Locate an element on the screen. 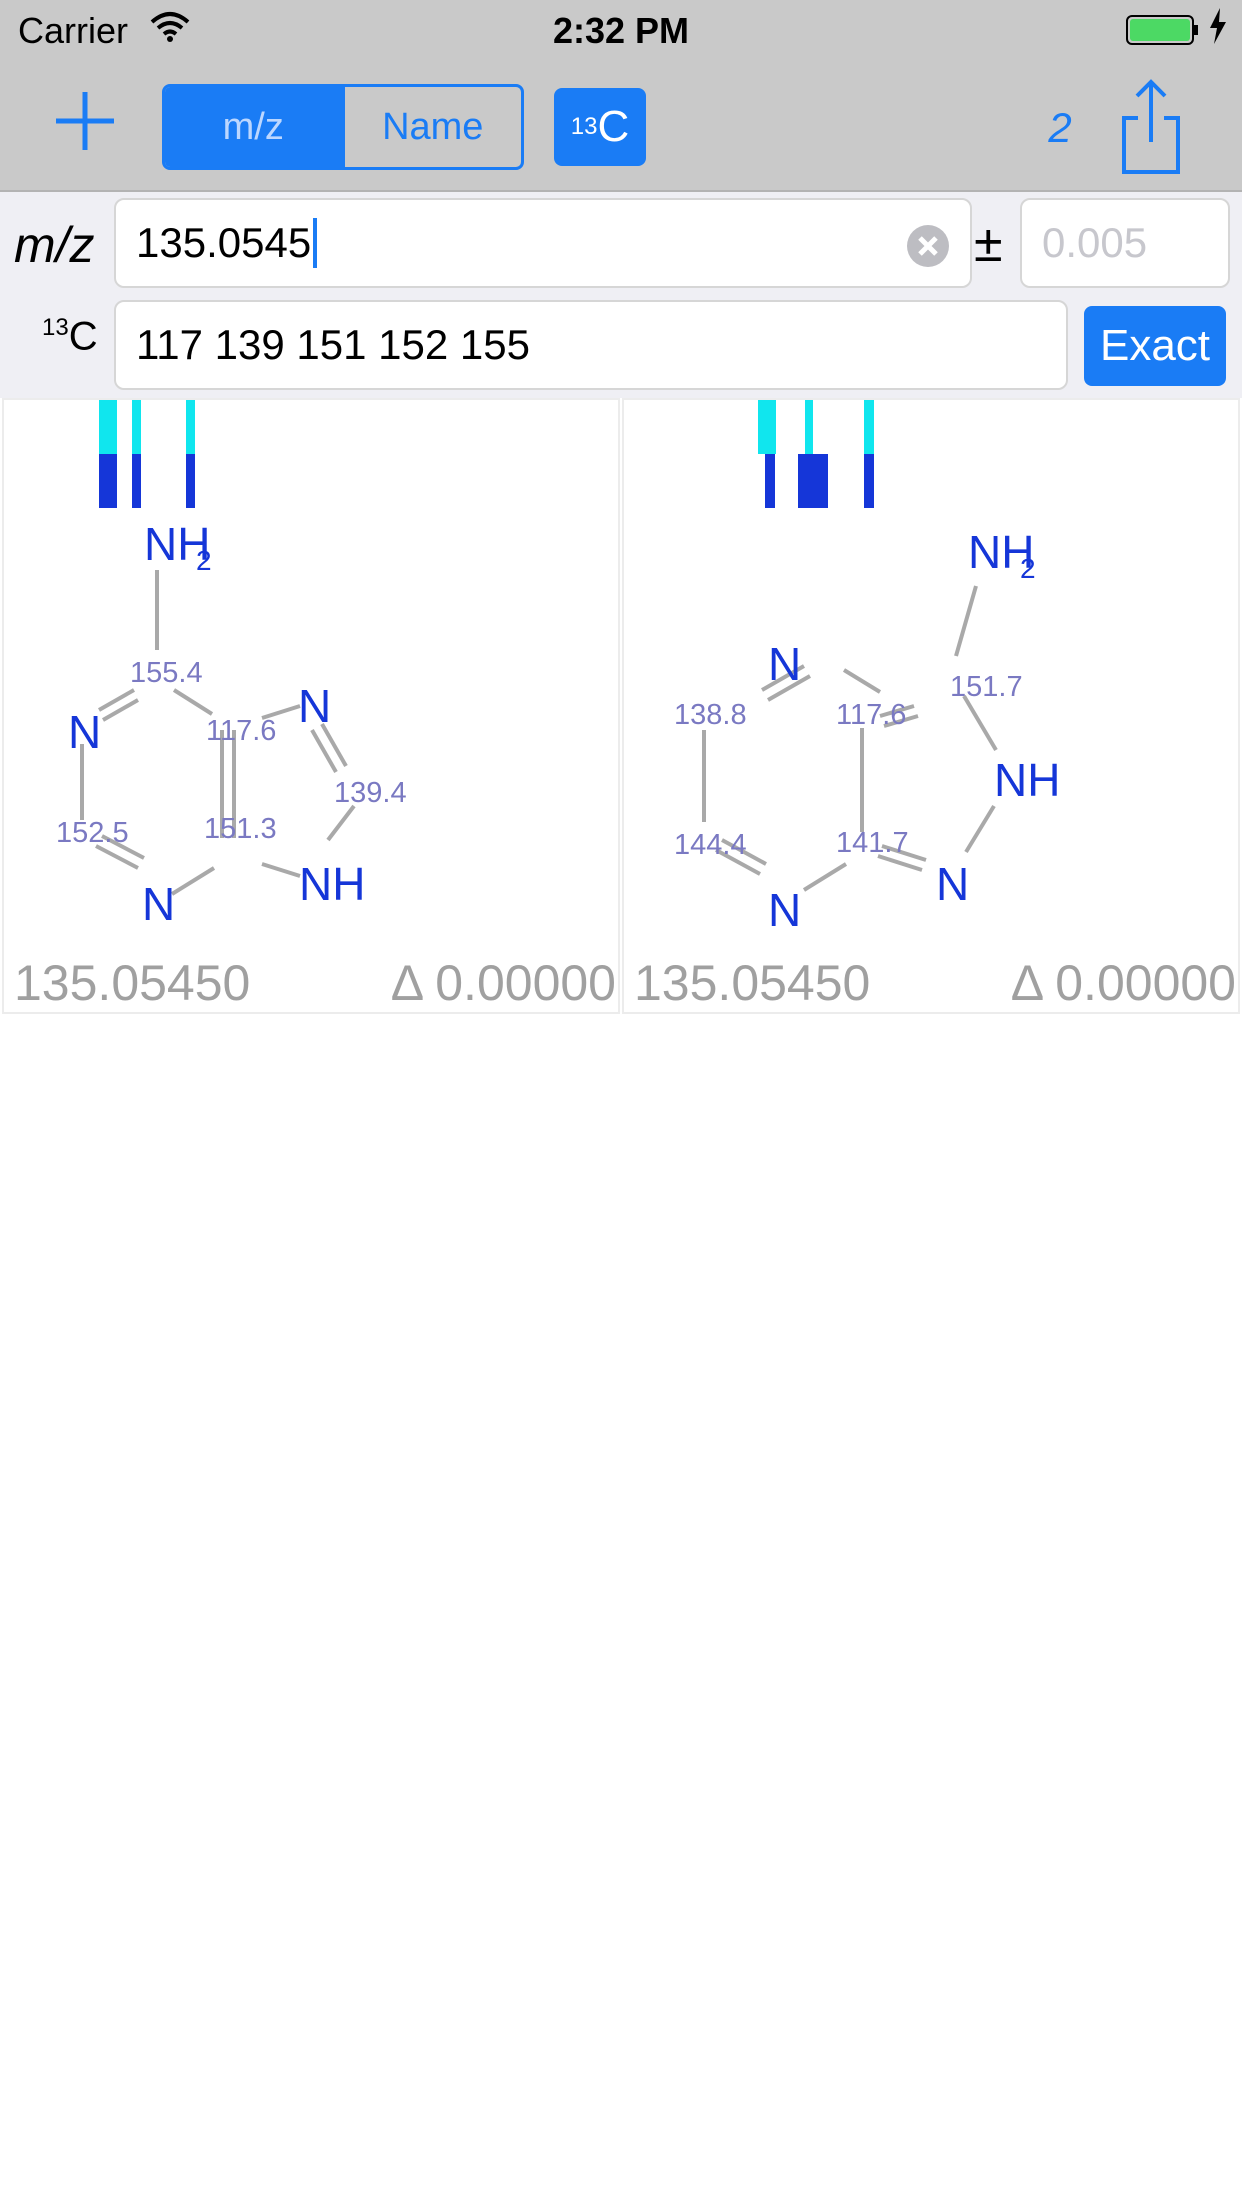  clear-icon is located at coordinates (928, 248).